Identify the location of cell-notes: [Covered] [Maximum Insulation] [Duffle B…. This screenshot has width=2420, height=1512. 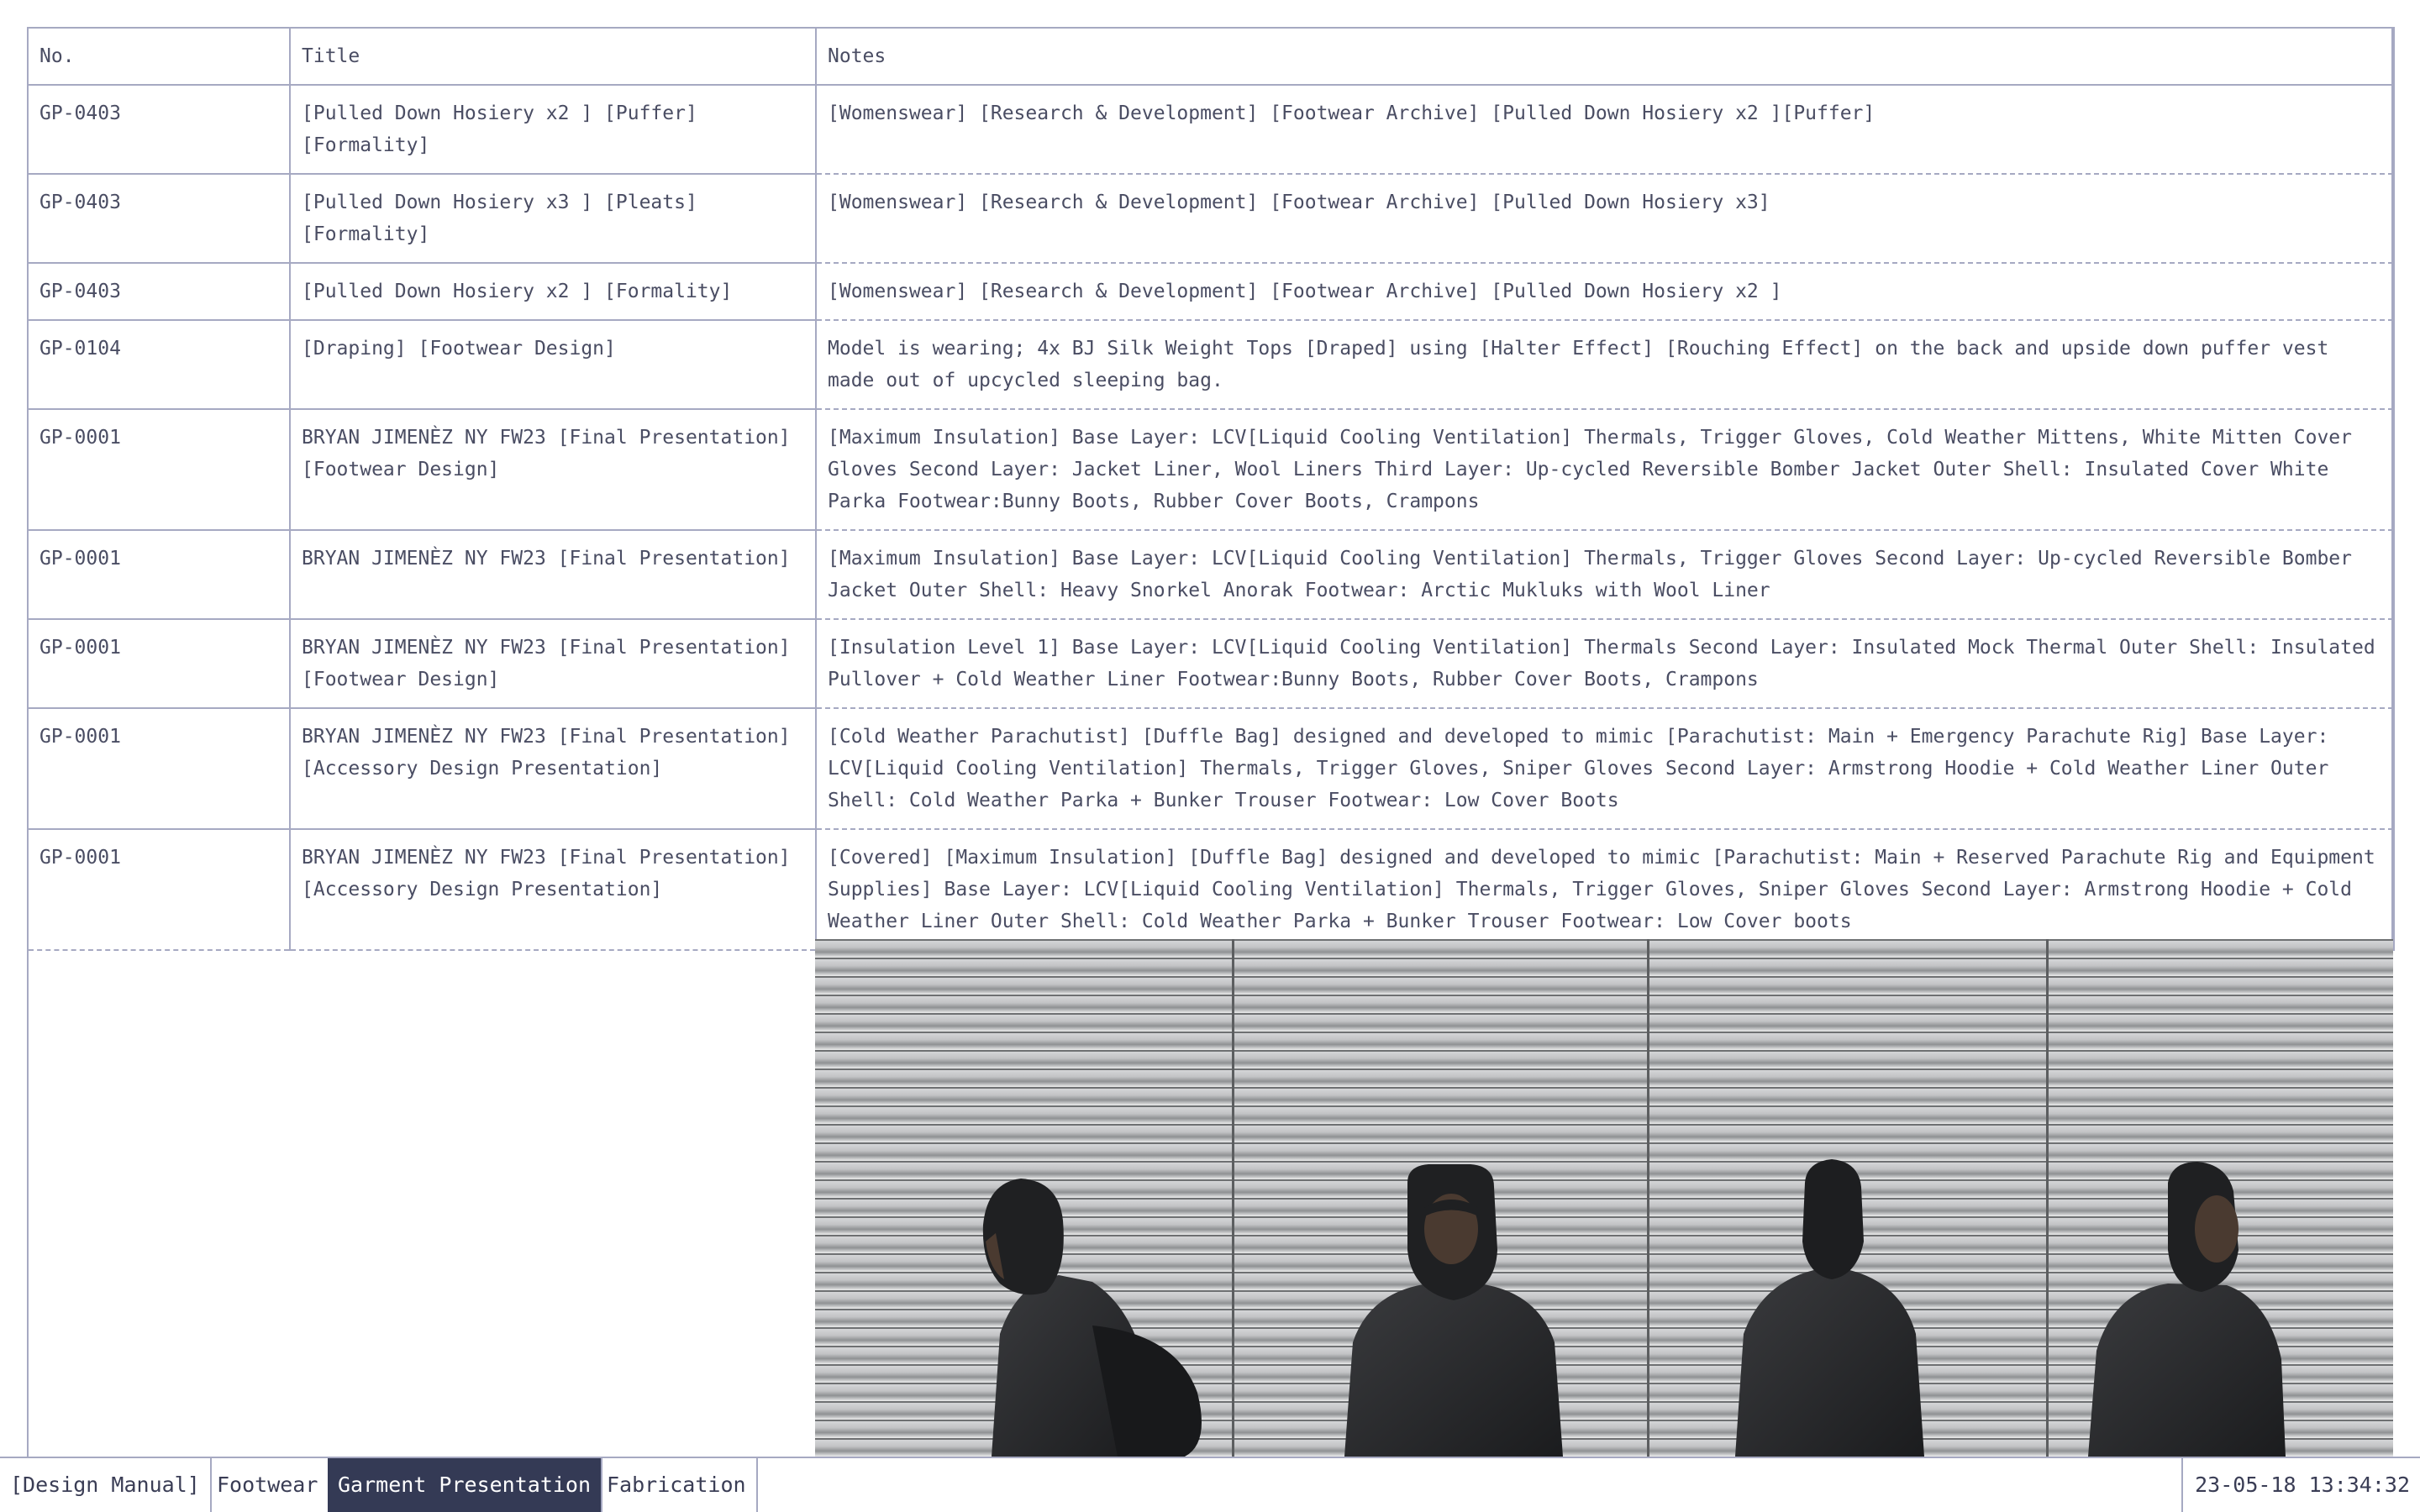
(1605, 890).